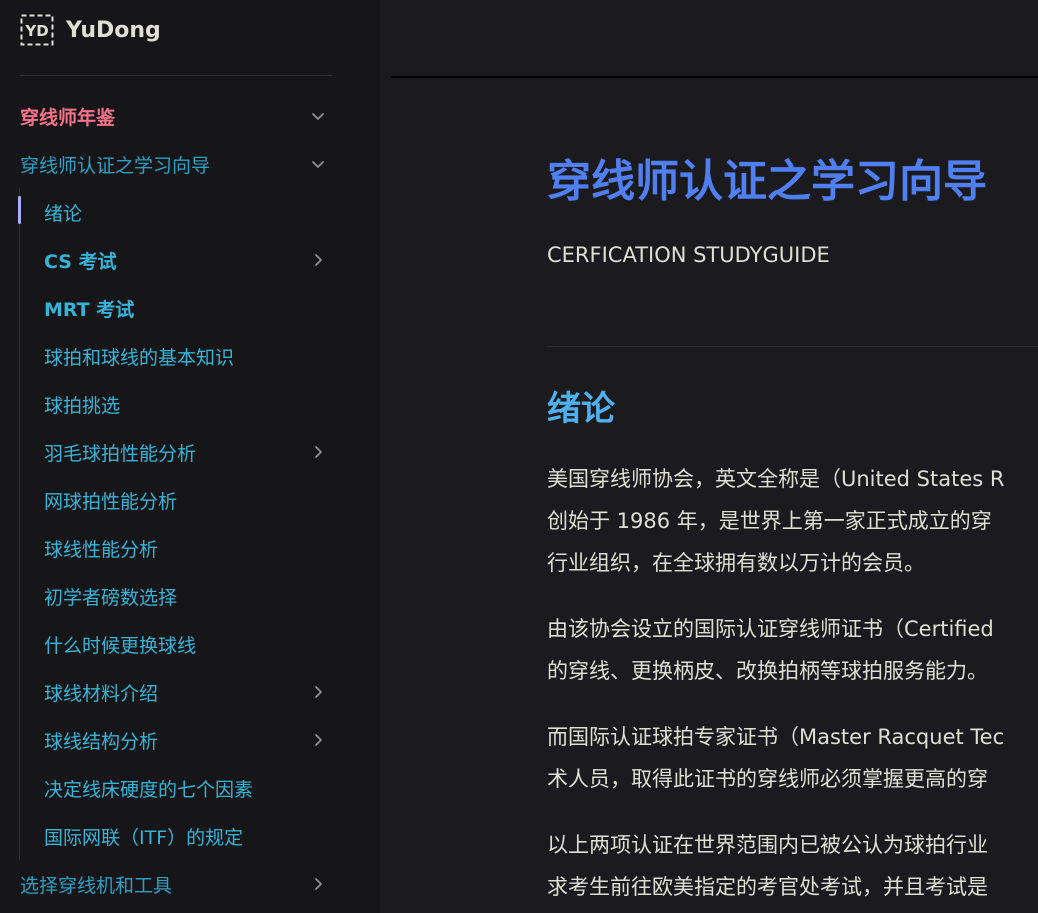 This screenshot has height=913, width=1038. Describe the element at coordinates (776, 479) in the screenshot. I see `paragraph-line: 美国穿线师协会，英文全称是（United States R` at that location.